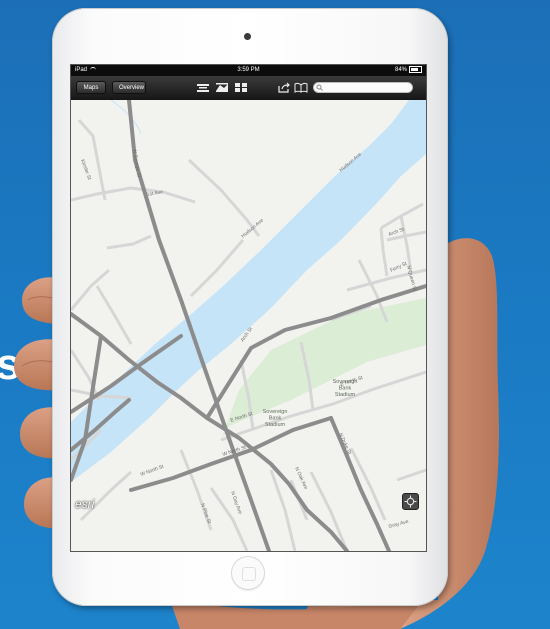 This screenshot has height=629, width=550. What do you see at coordinates (85, 504) in the screenshot?
I see `esri-logo: esri` at bounding box center [85, 504].